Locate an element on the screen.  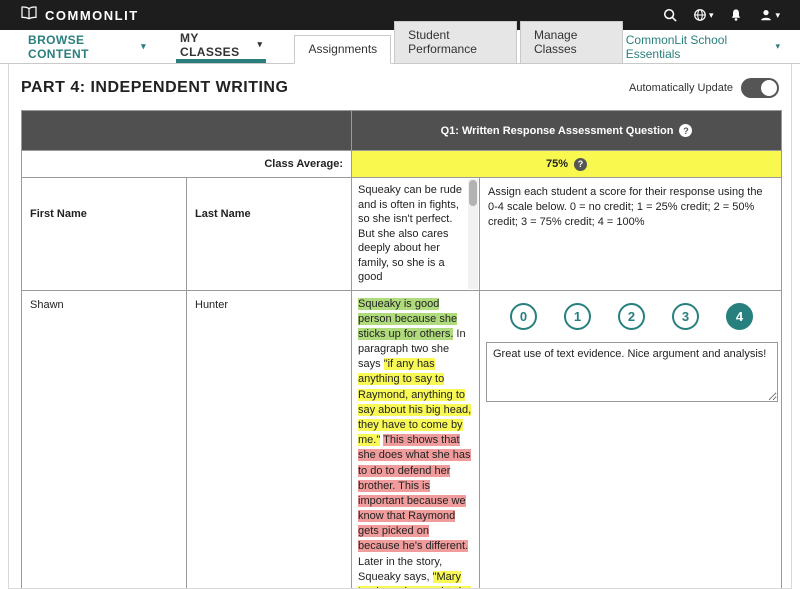
nav-browse-content: BROWSE CONTENT ▾ is located at coordinates (87, 46).